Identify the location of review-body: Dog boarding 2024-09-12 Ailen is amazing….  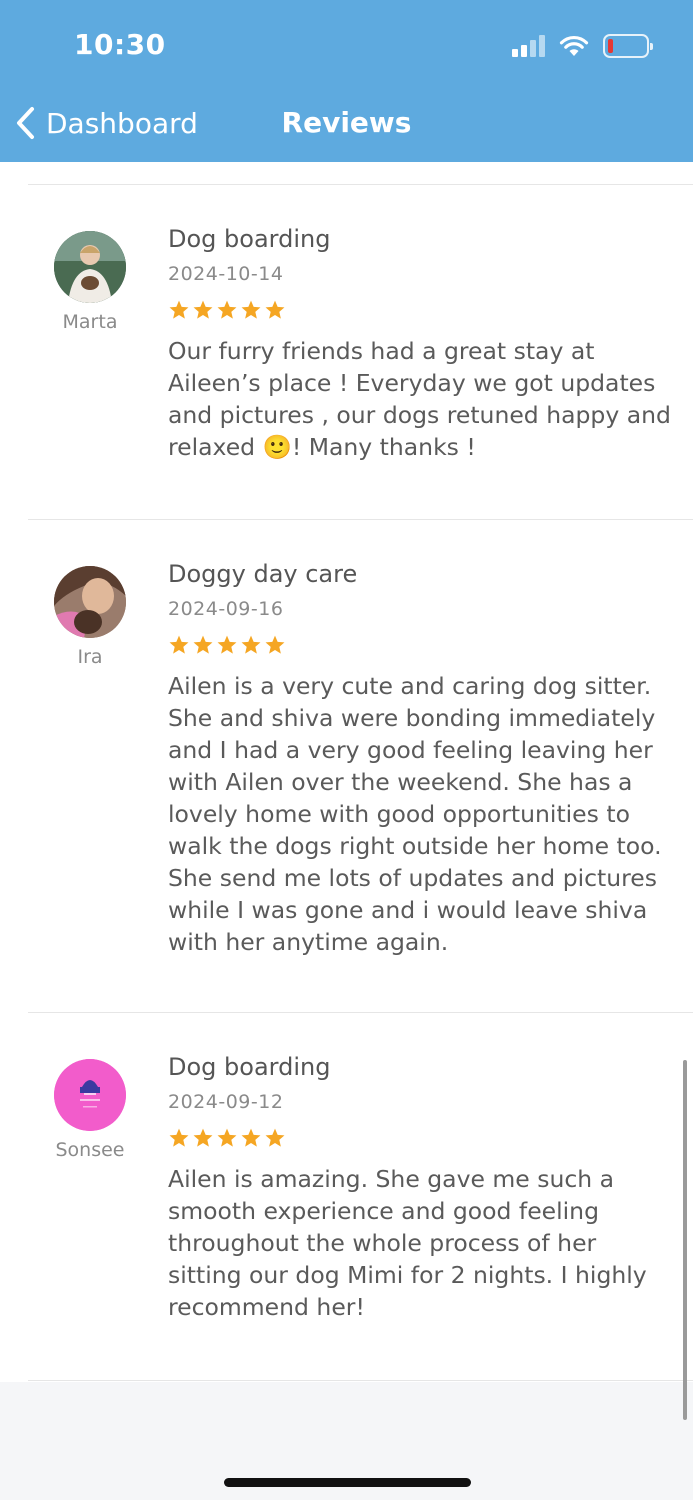
(420, 1188).